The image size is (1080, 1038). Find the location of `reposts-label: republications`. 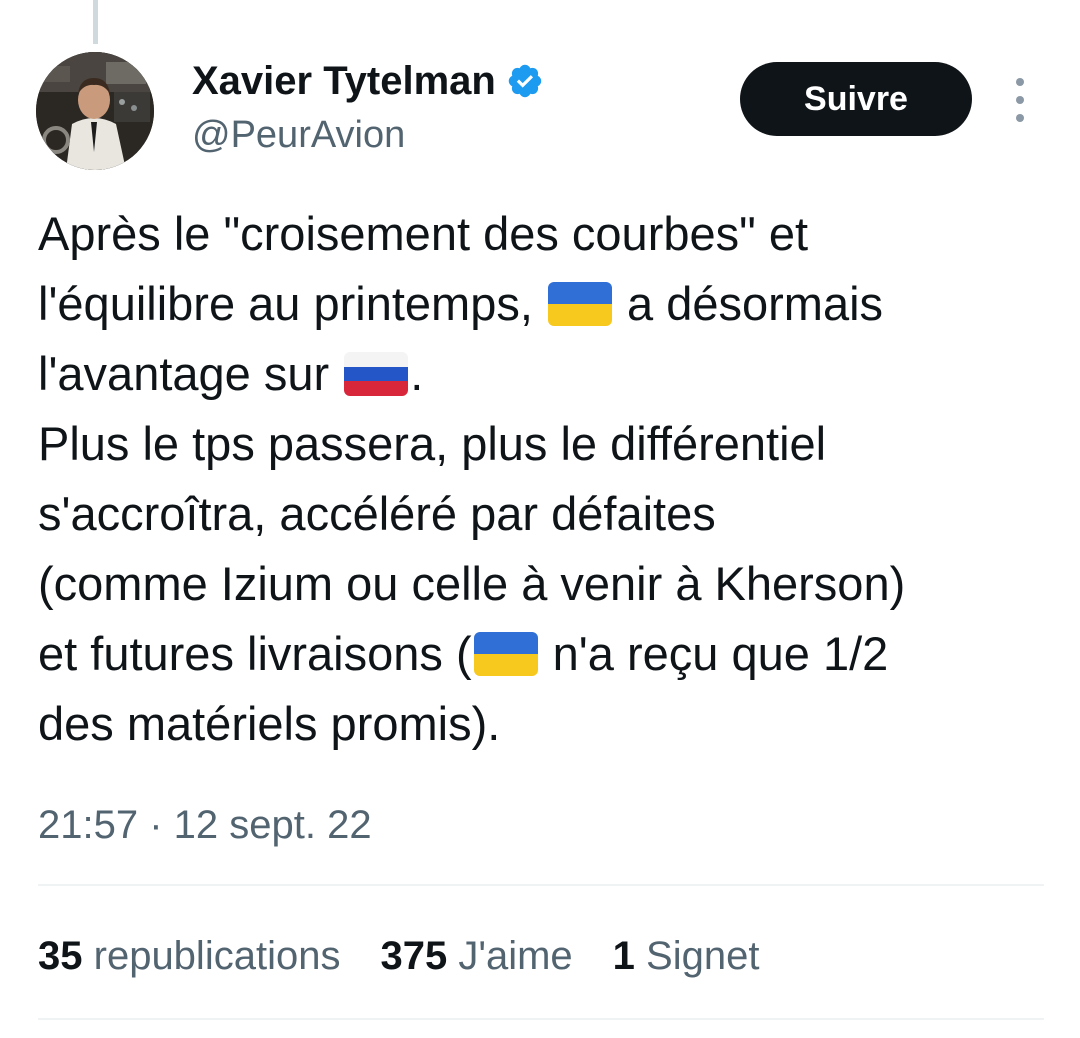

reposts-label: republications is located at coordinates (217, 956).